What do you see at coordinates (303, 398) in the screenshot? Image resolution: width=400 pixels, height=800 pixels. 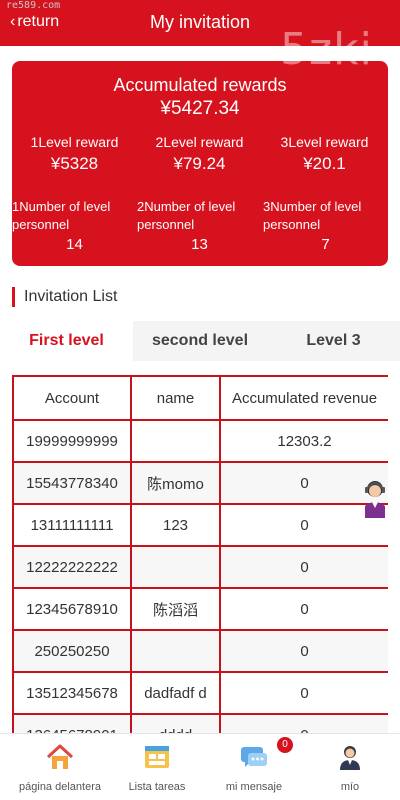 I see `column-header-revenue: Accumulated revenue` at bounding box center [303, 398].